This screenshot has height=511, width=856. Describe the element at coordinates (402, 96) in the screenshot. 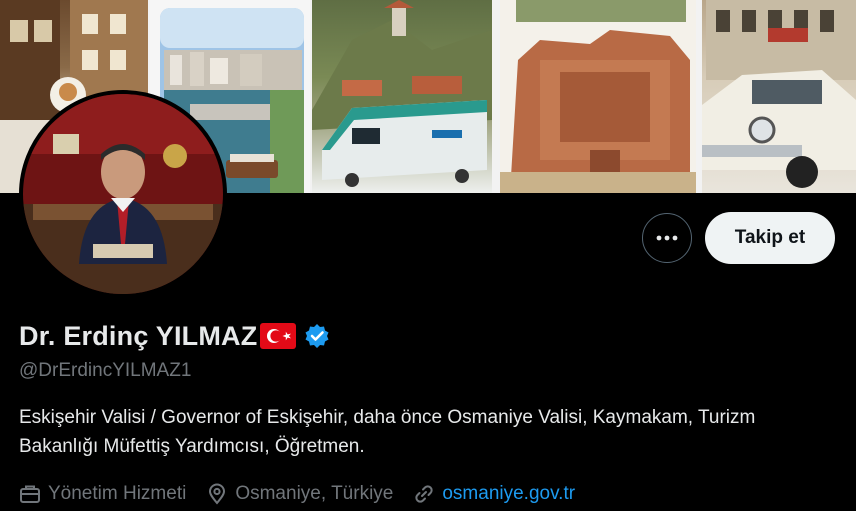

I see `banner-photo-train-castle` at that location.